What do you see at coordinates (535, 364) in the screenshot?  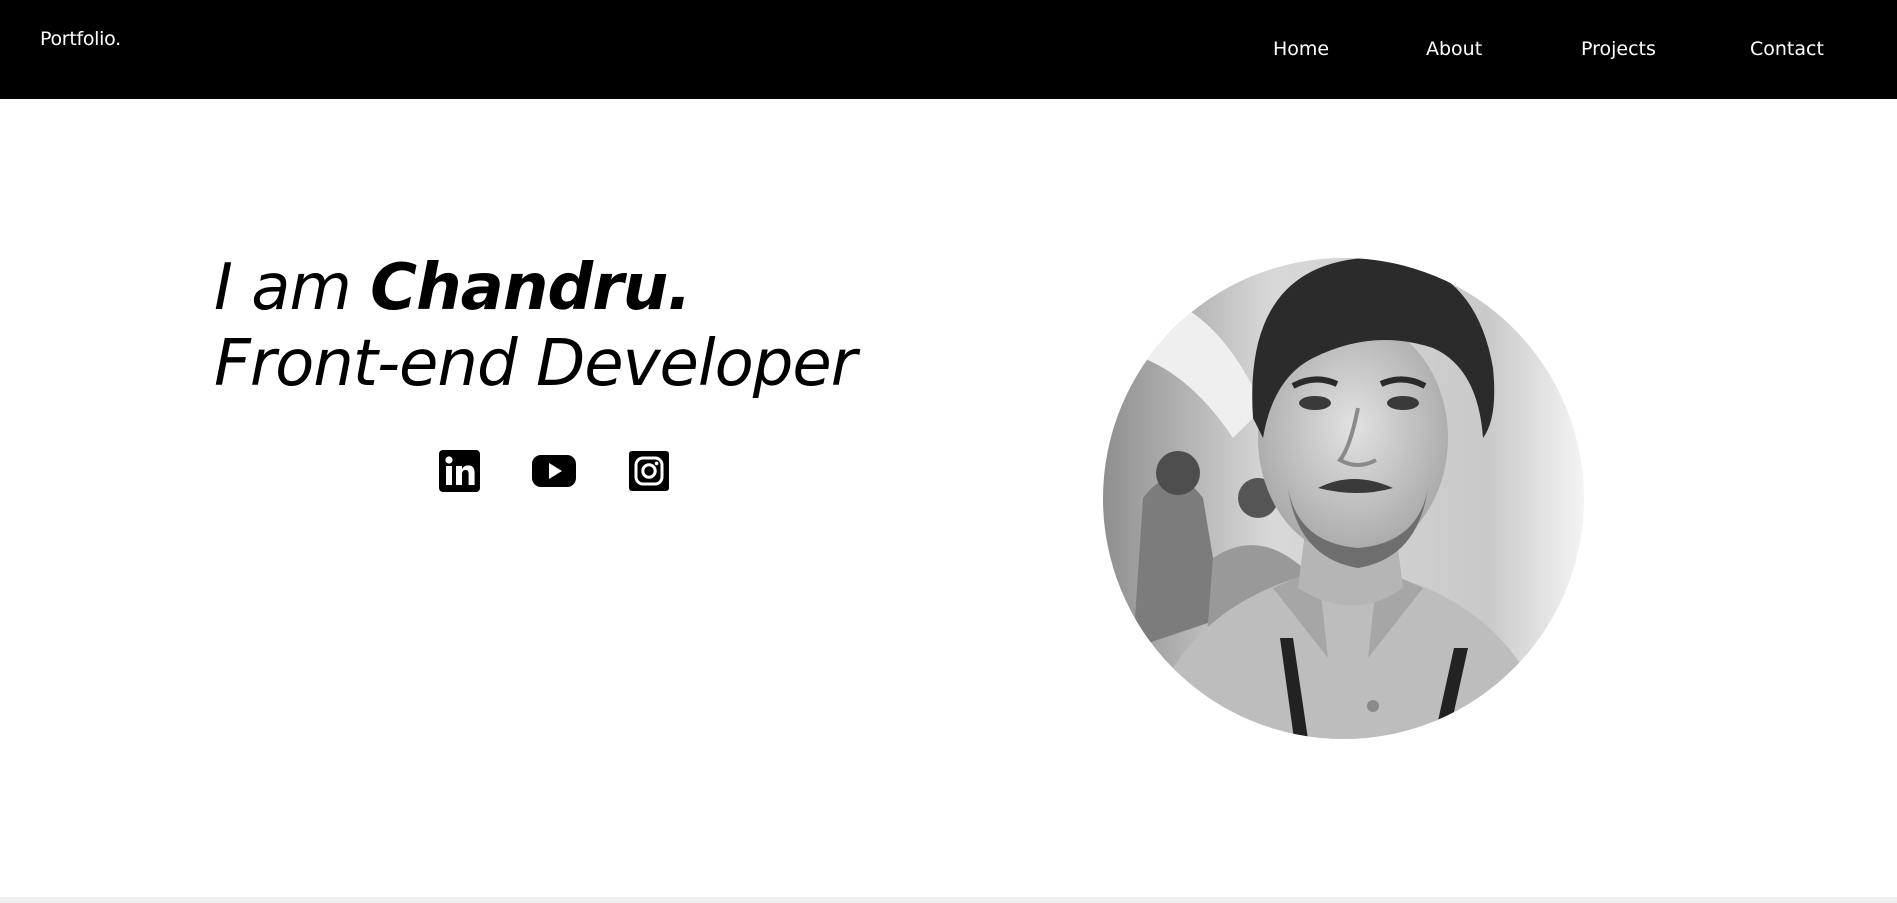 I see `hero-role: Front-end Developer` at bounding box center [535, 364].